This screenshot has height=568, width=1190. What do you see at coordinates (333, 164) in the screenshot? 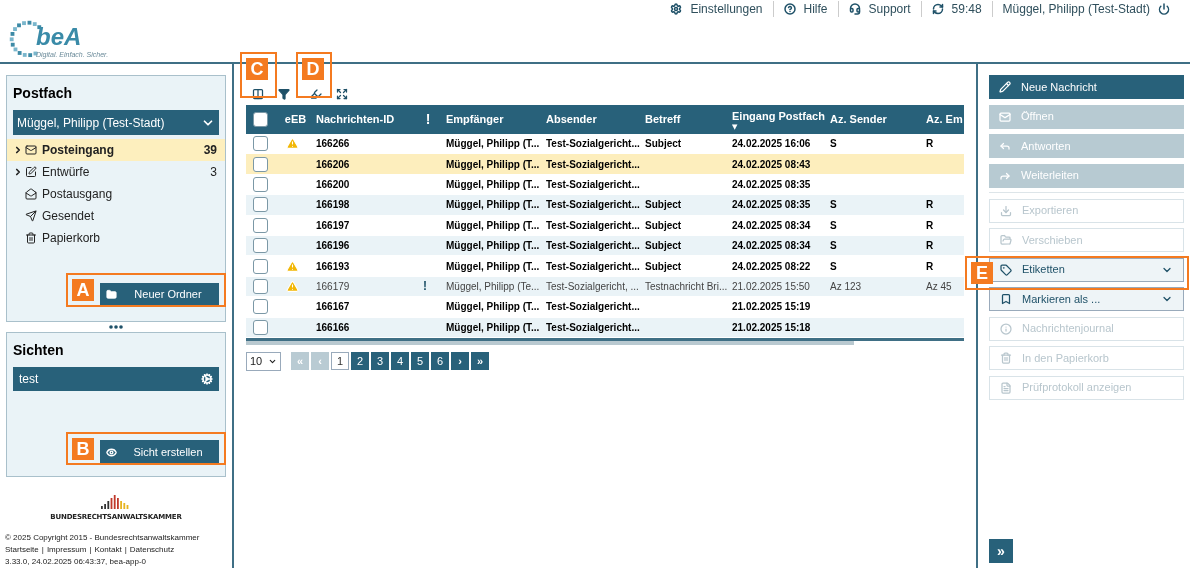
I see `table-cell-text: 166206` at bounding box center [333, 164].